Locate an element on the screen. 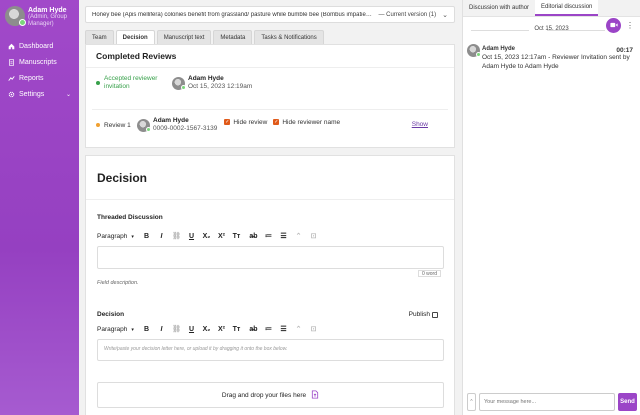 This screenshot has width=640, height=415. chevron-up-icon: ⌃ is located at coordinates (471, 402).